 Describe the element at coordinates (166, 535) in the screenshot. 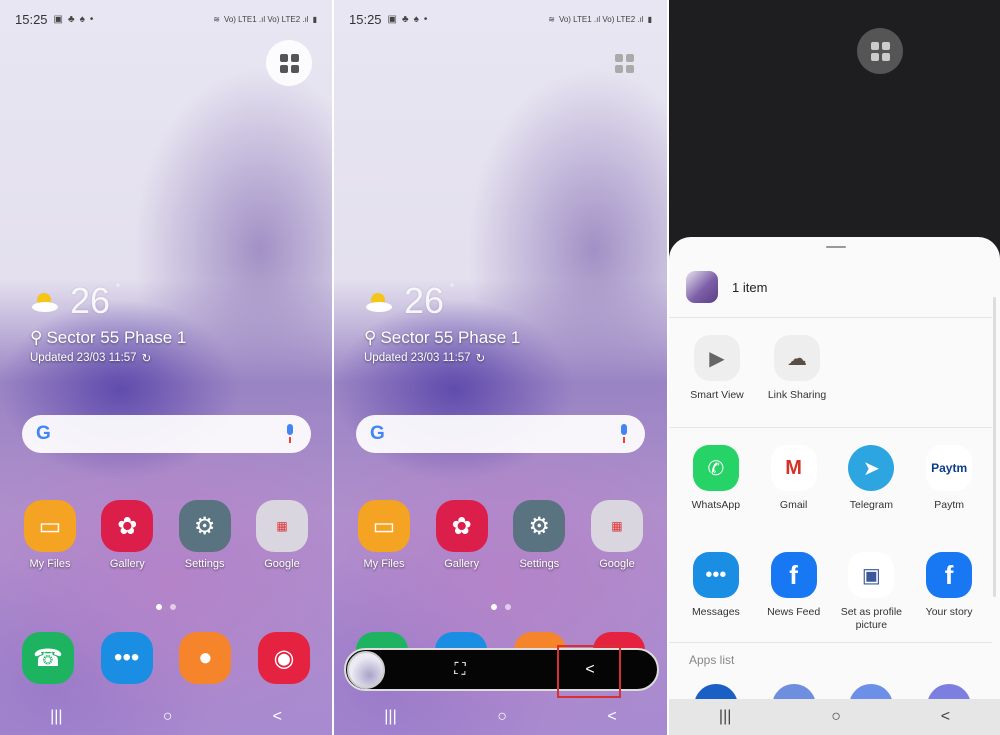

I see `app-row: ▭ My Files ✿ Gallery ⚙ Settings ▦ Google` at that location.